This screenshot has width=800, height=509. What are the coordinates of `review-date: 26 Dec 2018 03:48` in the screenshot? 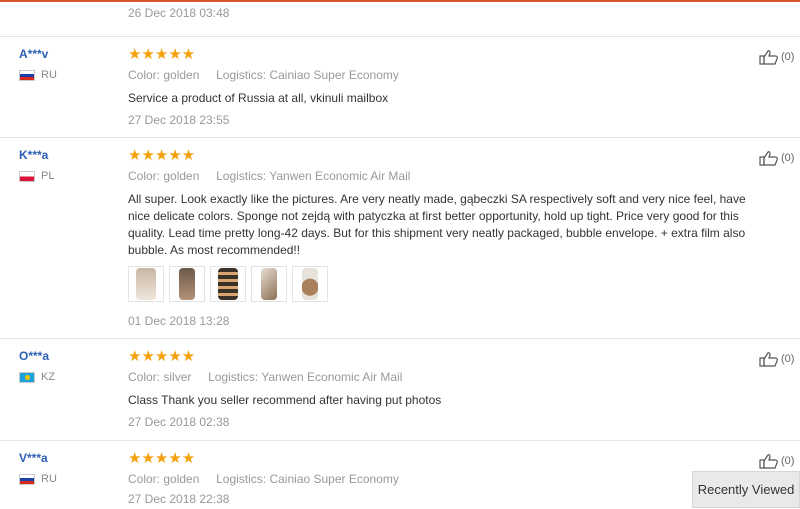 It's located at (179, 13).